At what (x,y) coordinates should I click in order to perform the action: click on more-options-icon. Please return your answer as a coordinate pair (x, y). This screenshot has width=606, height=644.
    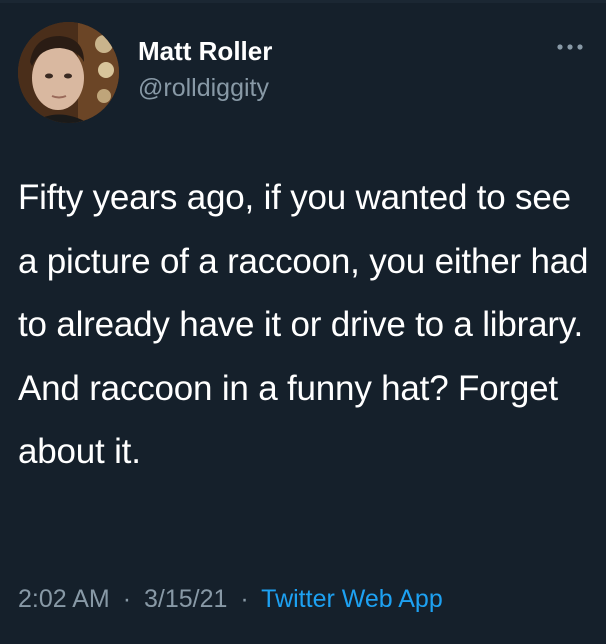
    Looking at the image, I should click on (570, 47).